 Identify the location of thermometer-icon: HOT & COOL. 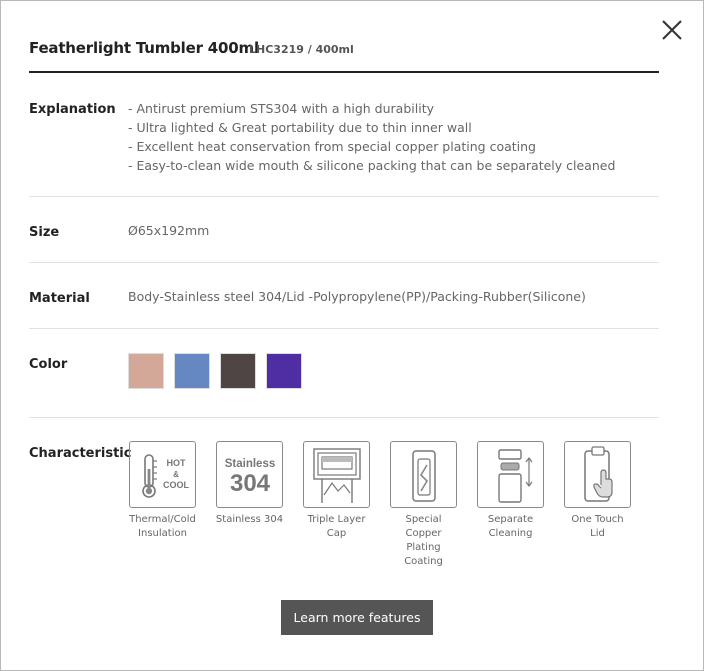
(162, 474).